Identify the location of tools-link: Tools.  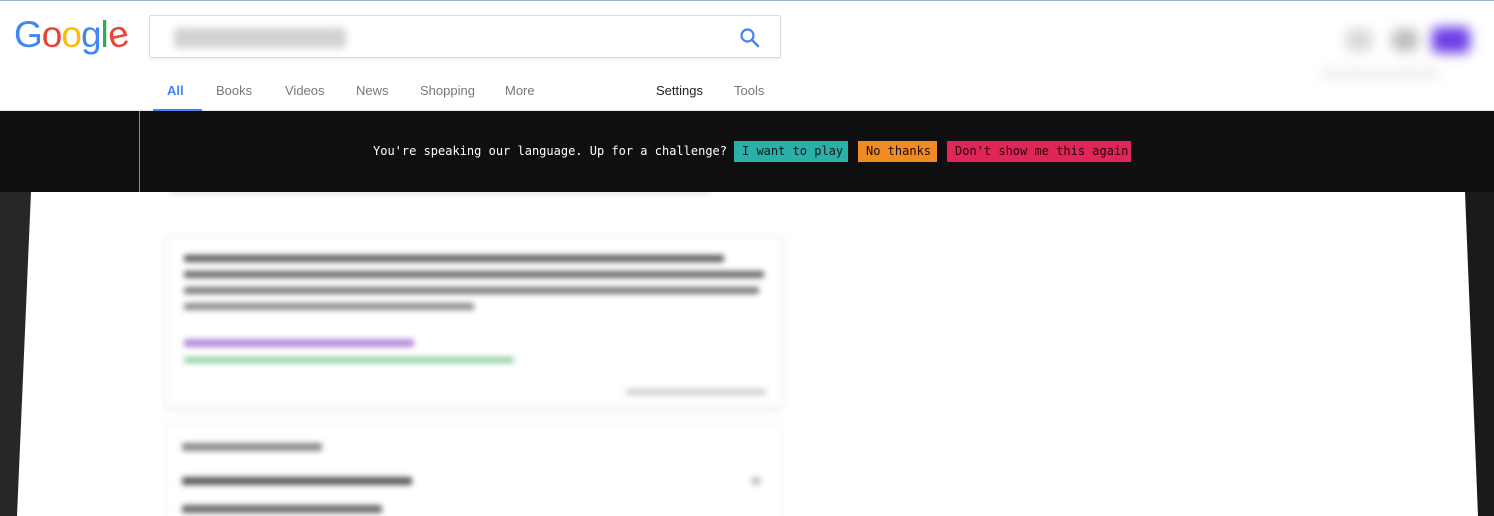
(749, 90).